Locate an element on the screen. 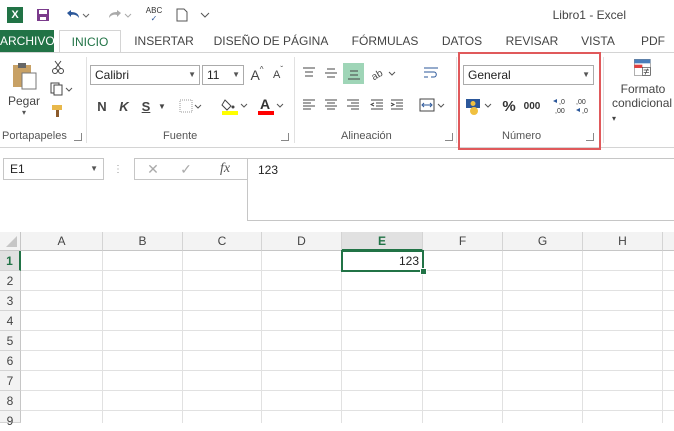 The width and height of the screenshot is (674, 431). shrink-font-label: A is located at coordinates (276, 75).